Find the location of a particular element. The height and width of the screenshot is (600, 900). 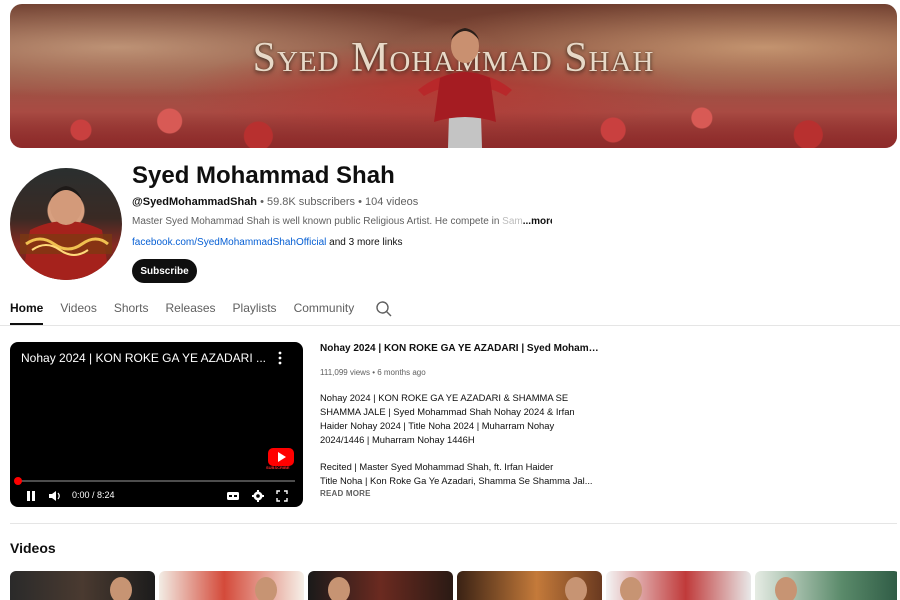

kebab-menu-icon is located at coordinates (280, 358).